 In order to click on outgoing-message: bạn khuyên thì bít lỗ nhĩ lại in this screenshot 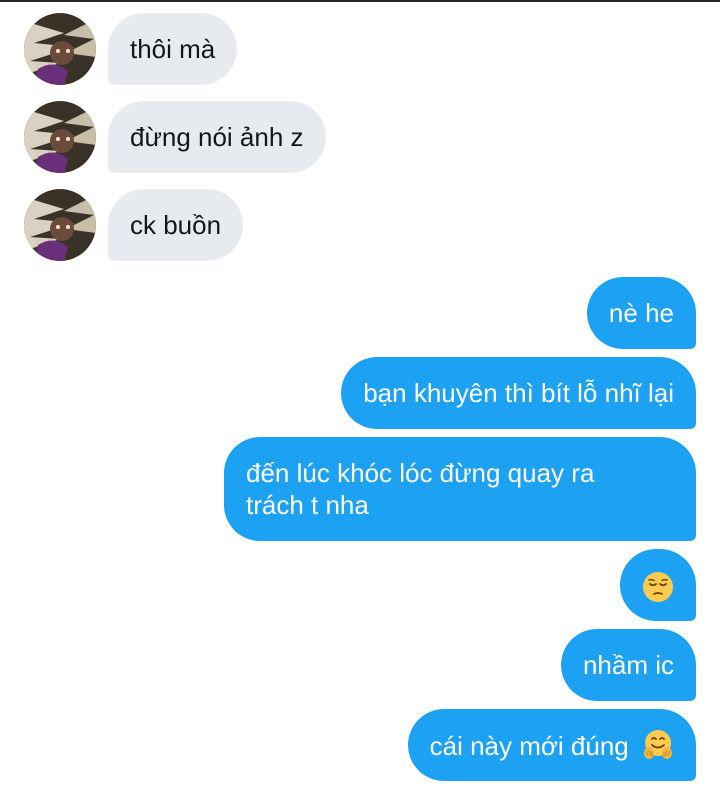, I will do `click(518, 393)`.